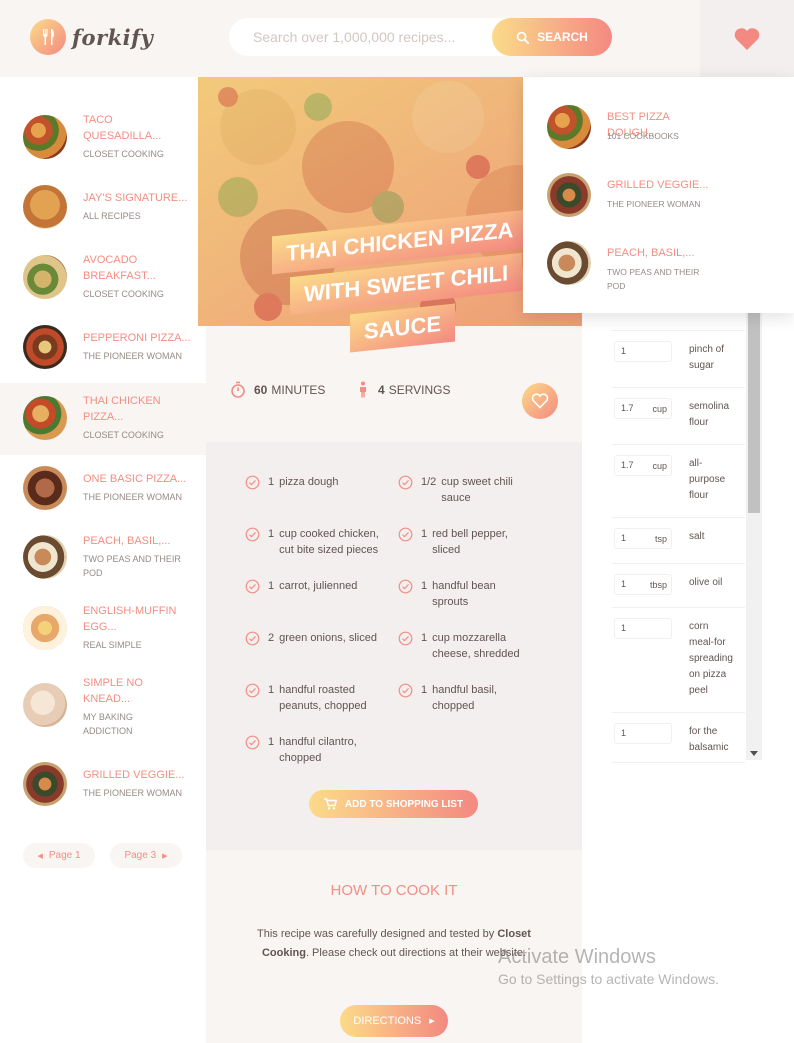 The height and width of the screenshot is (1043, 794). I want to click on ingredient-item: 1 cup mozzarella cheese, shredded, so click(468, 646).